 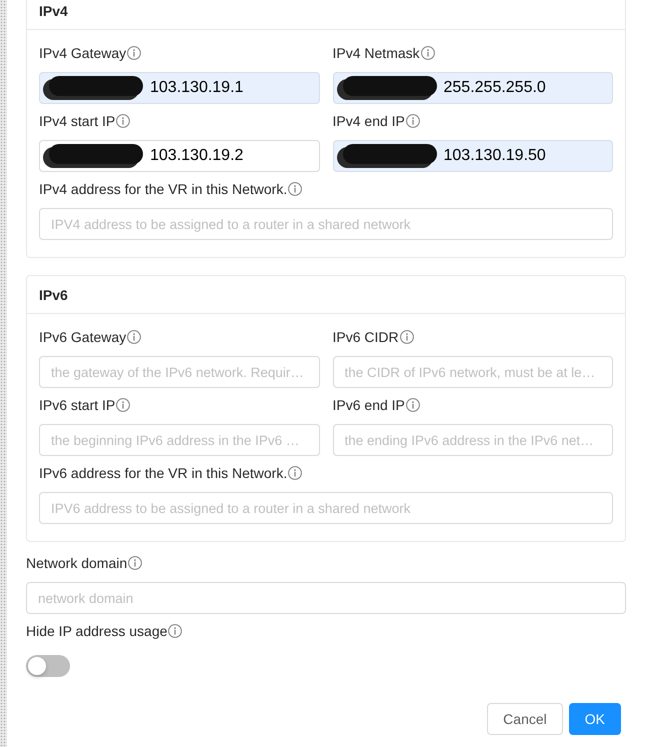 I want to click on input-field: network domain, so click(x=326, y=598).